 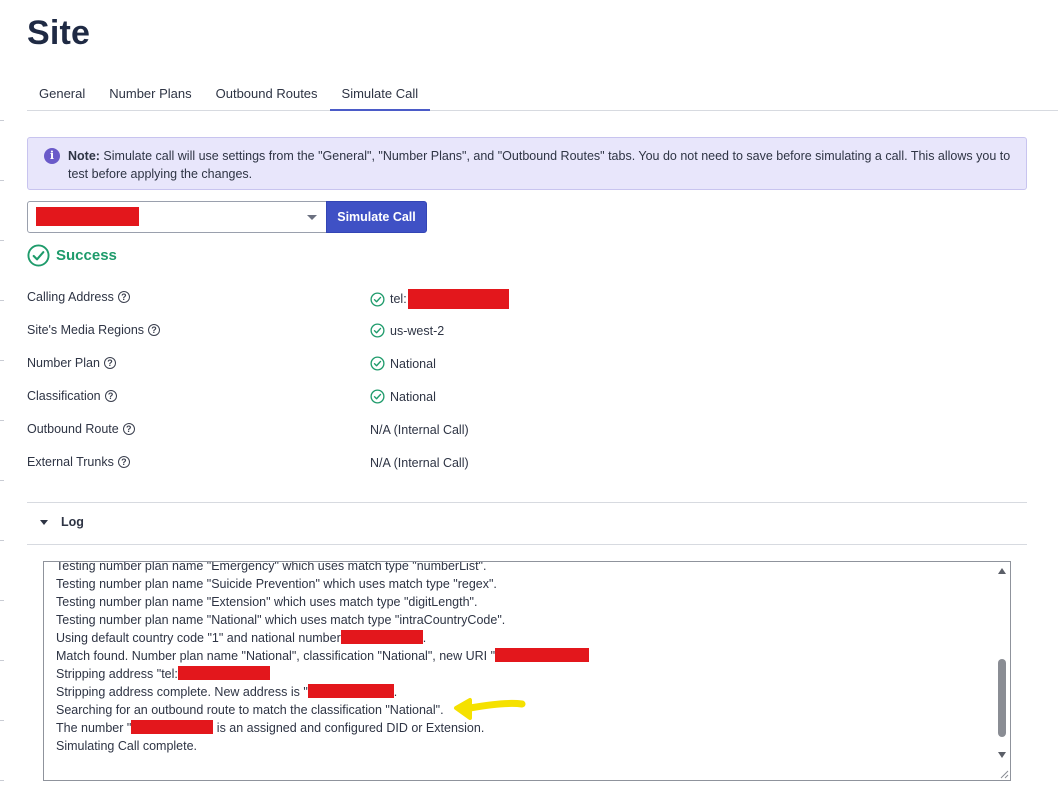 I want to click on log-toggle: Log, so click(x=62, y=522).